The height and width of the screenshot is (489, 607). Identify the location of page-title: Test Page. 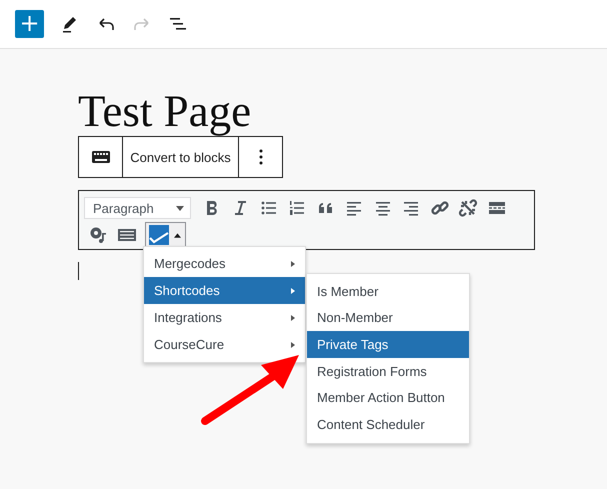
(165, 111).